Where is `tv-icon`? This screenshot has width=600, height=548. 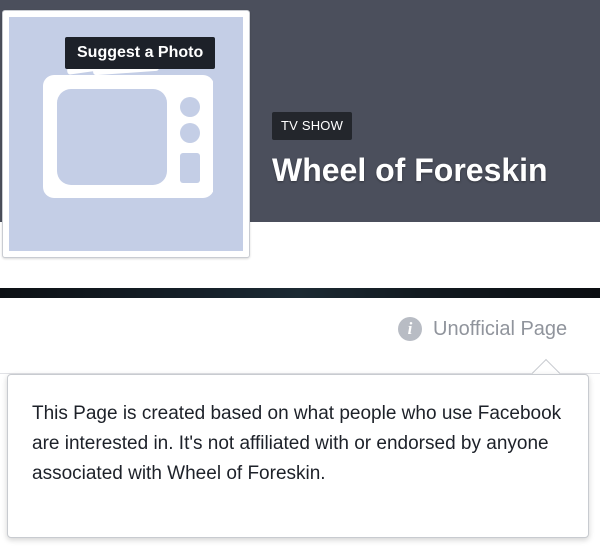
tv-icon is located at coordinates (128, 130).